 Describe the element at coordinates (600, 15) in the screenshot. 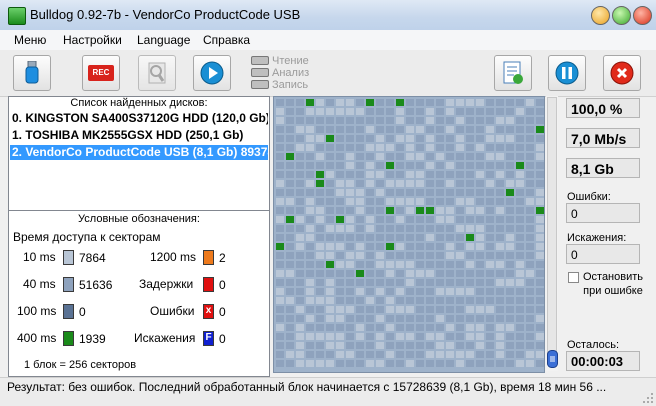

I see `minimize-button` at that location.